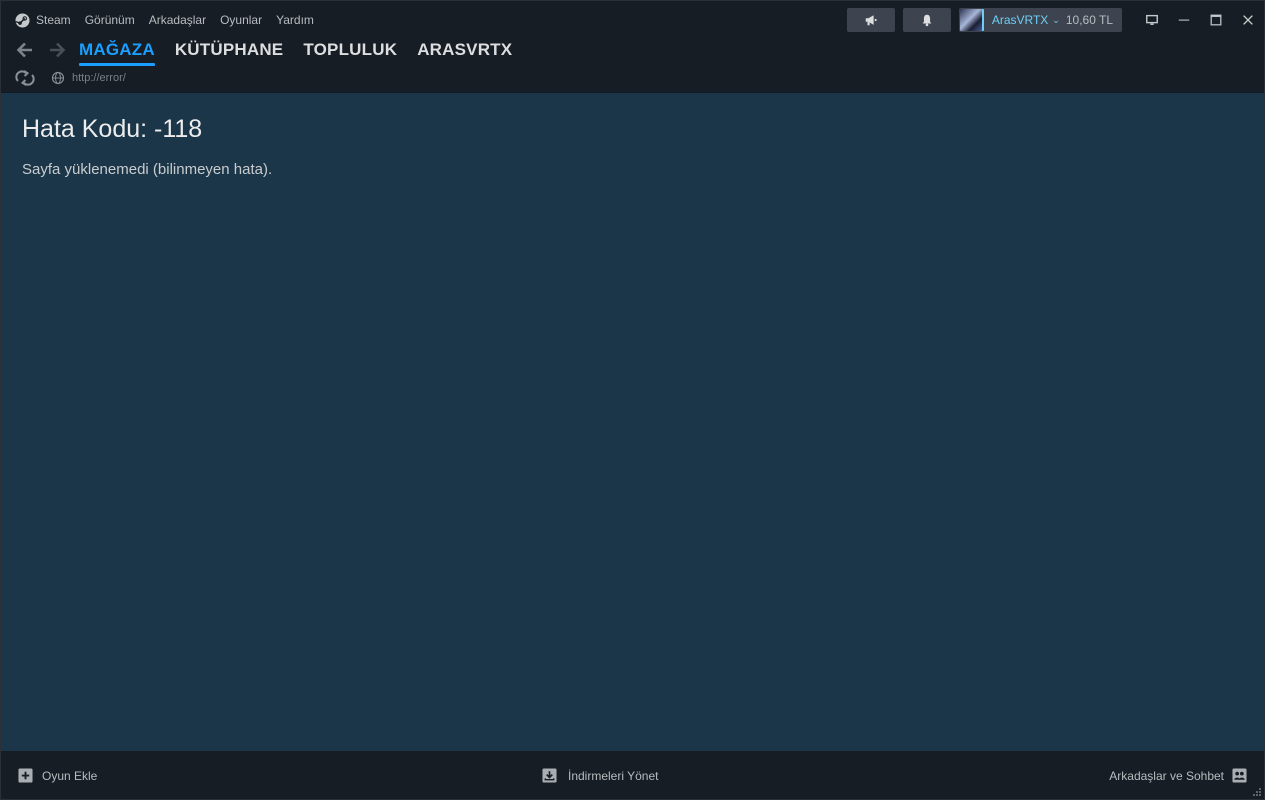 The width and height of the screenshot is (1265, 800). I want to click on add-game-label: Oyun Ekle, so click(70, 775).